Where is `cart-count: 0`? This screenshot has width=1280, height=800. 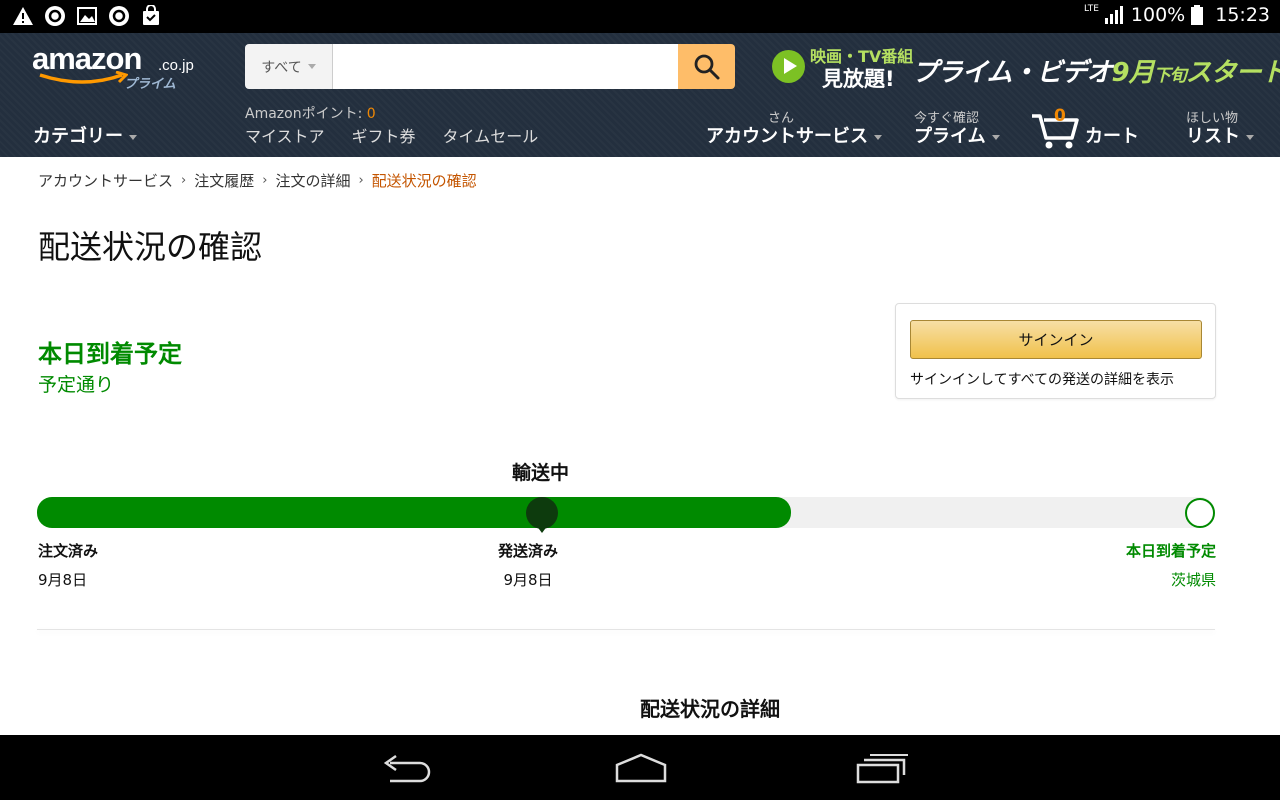 cart-count: 0 is located at coordinates (1060, 116).